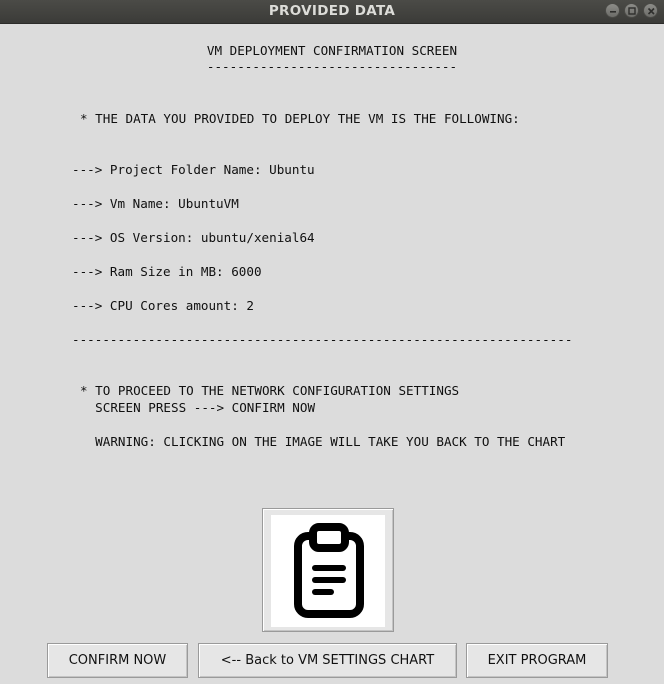 This screenshot has width=664, height=684. I want to click on back-to-chart-button: <-- Back to VM SETTINGS CHART, so click(327, 660).